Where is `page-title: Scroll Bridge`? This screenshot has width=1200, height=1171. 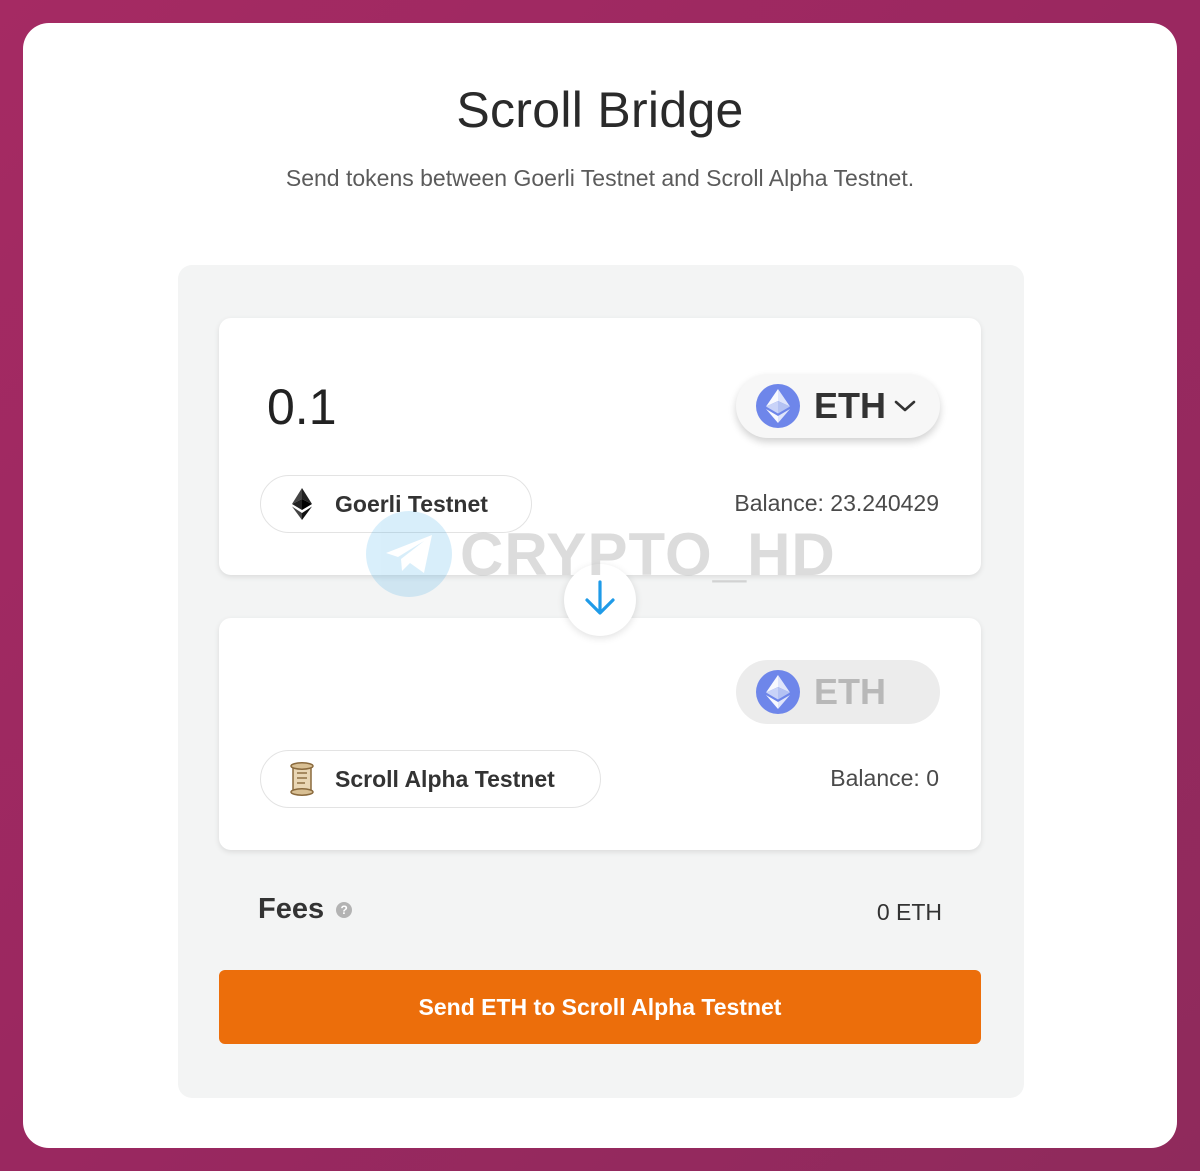
page-title: Scroll Bridge is located at coordinates (600, 110).